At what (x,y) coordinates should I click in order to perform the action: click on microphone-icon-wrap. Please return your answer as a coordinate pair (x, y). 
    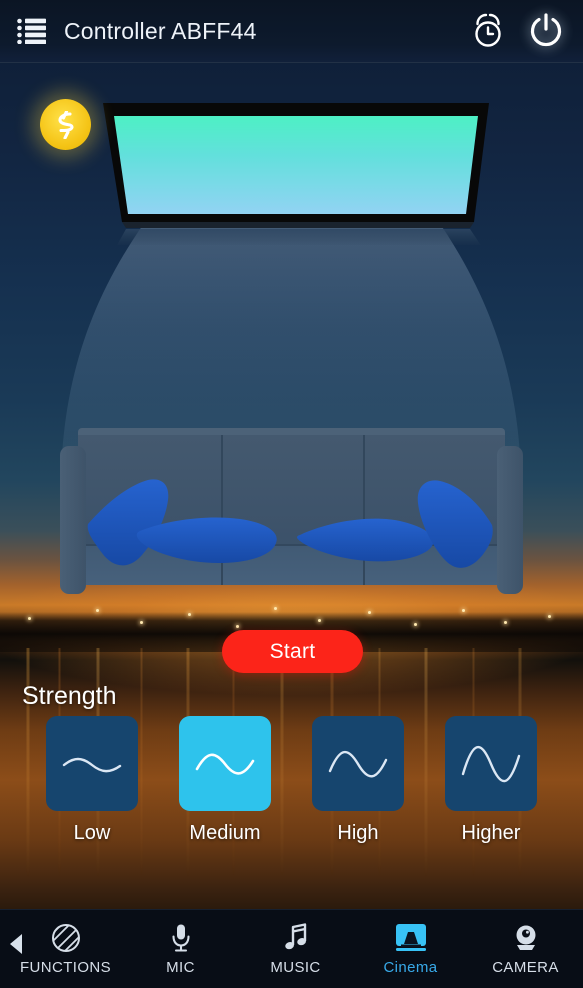
    Looking at the image, I should click on (181, 938).